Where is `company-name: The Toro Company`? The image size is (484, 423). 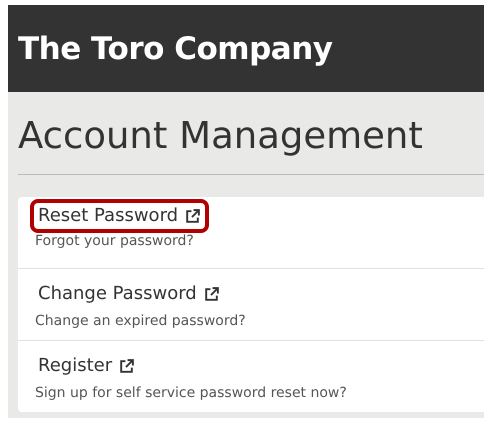 company-name: The Toro Company is located at coordinates (175, 48).